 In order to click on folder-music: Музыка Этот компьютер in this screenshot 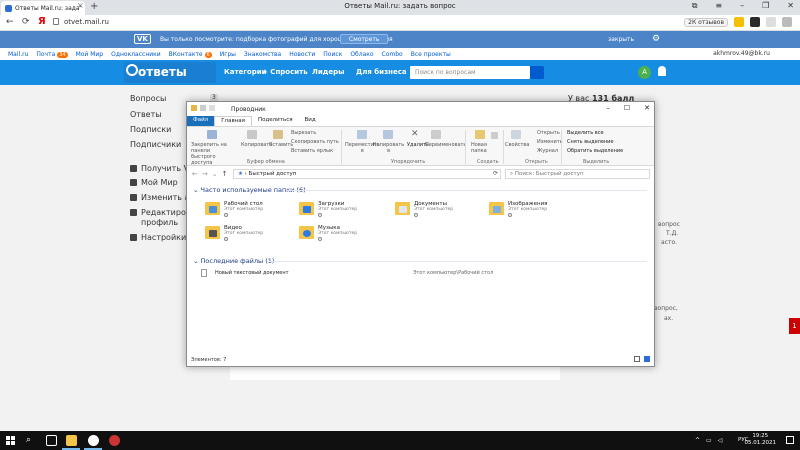, I will do `click(344, 236)`.